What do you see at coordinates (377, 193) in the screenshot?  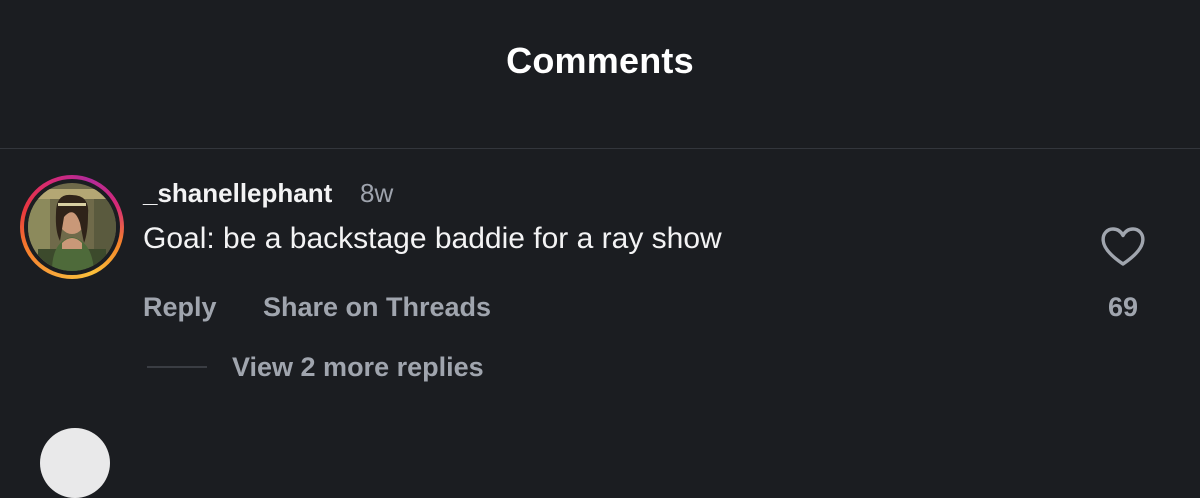 I see `comment-timestamp: 8w` at bounding box center [377, 193].